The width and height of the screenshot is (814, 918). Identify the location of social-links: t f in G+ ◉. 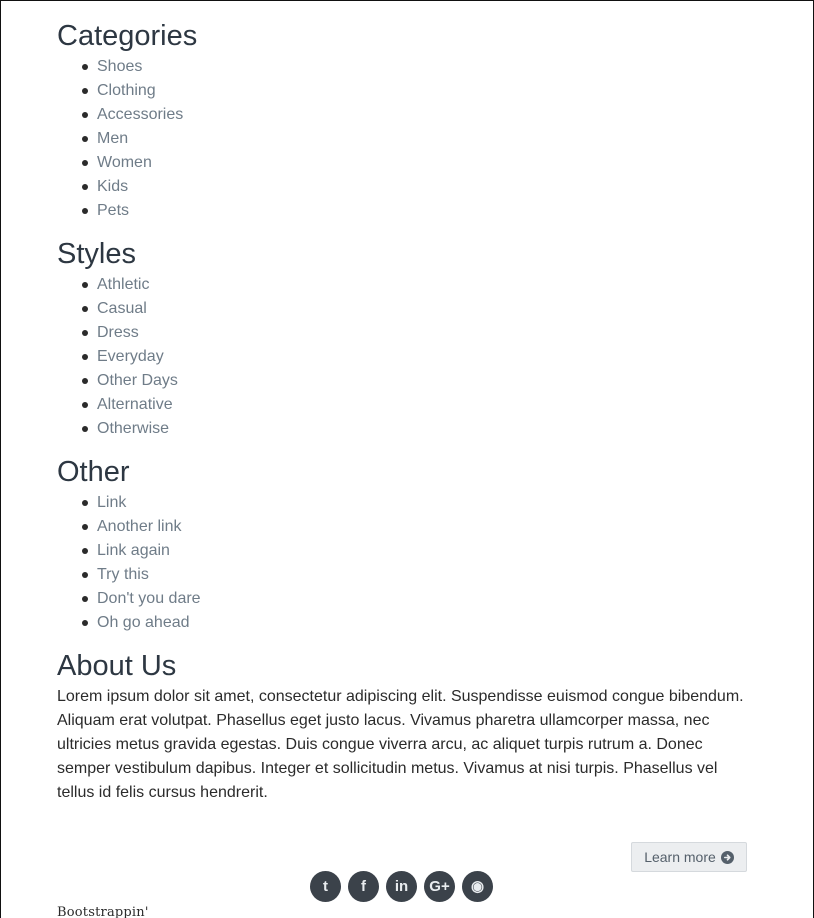
(401, 886).